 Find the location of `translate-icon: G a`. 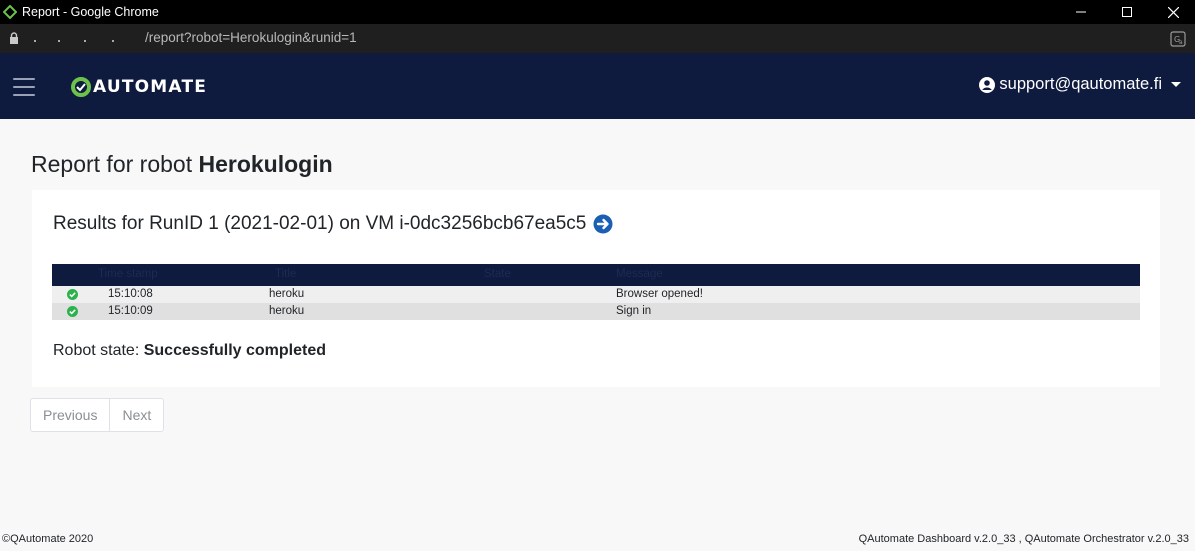

translate-icon: G a is located at coordinates (1178, 39).